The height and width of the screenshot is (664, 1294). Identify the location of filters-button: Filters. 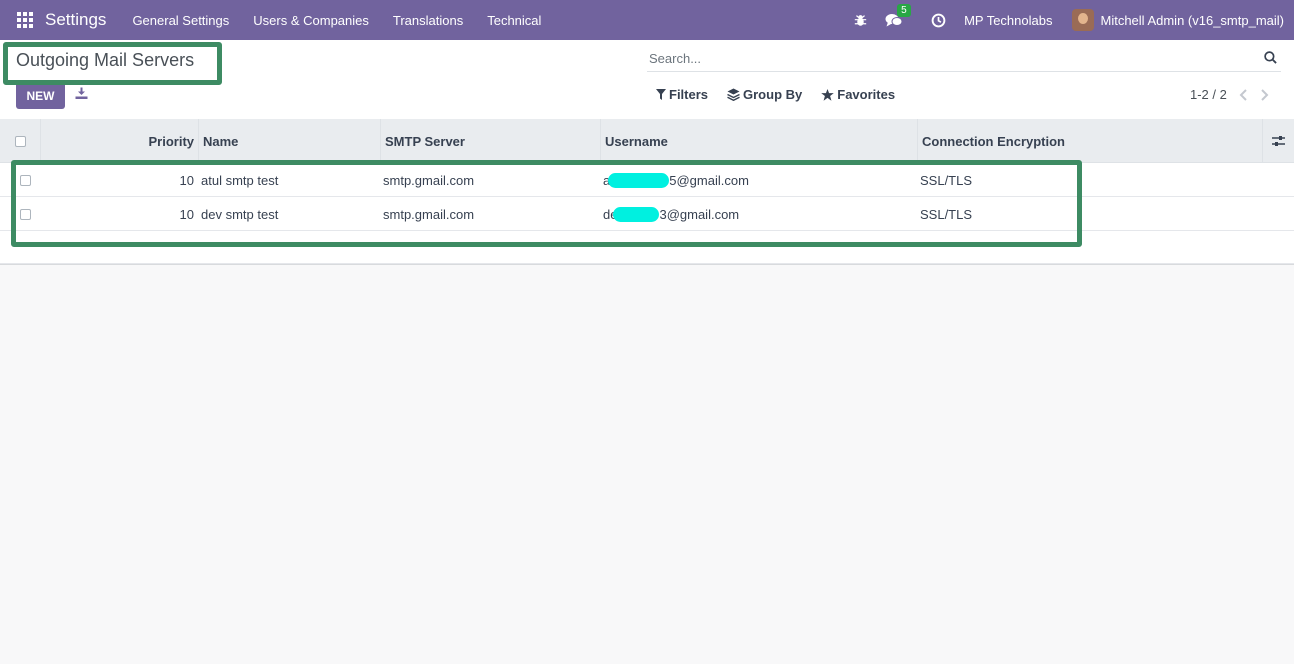
(682, 94).